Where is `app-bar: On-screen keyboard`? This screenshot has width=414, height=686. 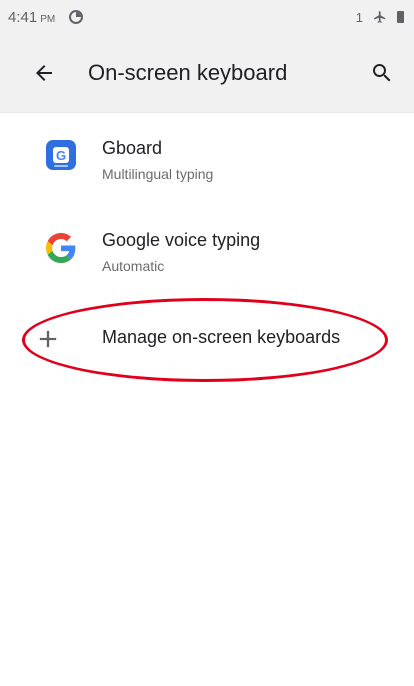 app-bar: On-screen keyboard is located at coordinates (207, 73).